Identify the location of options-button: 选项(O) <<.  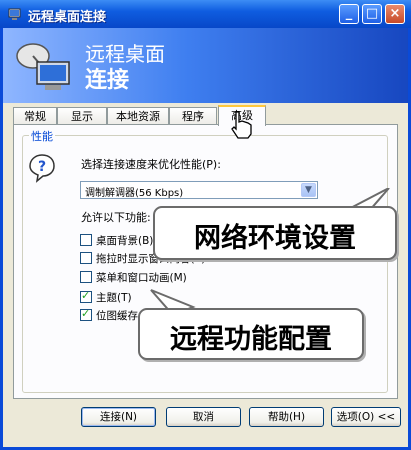
(366, 417).